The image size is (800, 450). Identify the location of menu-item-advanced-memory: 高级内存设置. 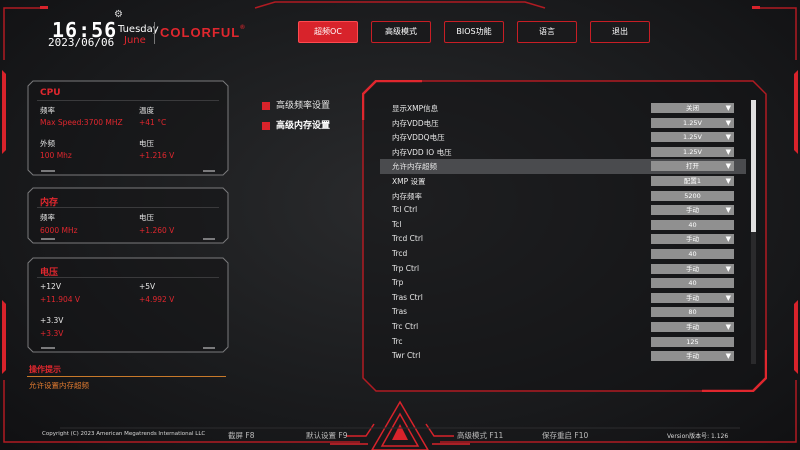
(296, 124).